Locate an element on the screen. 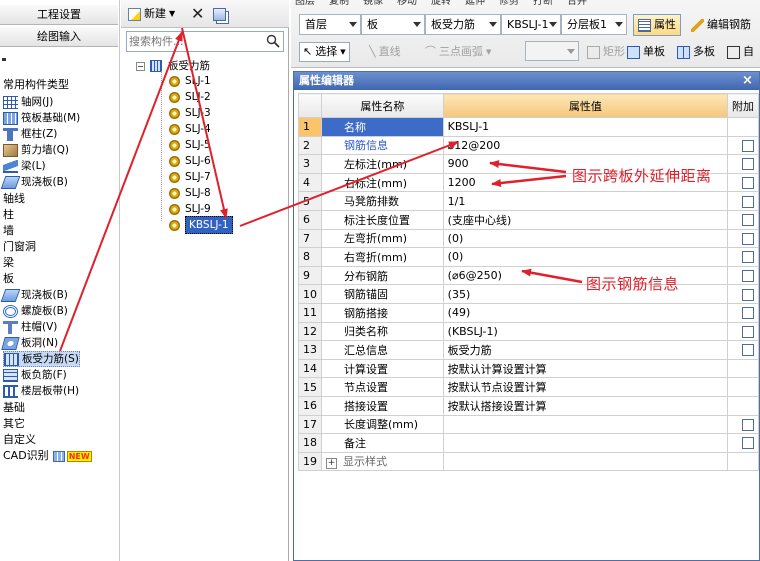 This screenshot has width=760, height=561. tree-item-slab-strip: 楼层板带(H) is located at coordinates (41, 391).